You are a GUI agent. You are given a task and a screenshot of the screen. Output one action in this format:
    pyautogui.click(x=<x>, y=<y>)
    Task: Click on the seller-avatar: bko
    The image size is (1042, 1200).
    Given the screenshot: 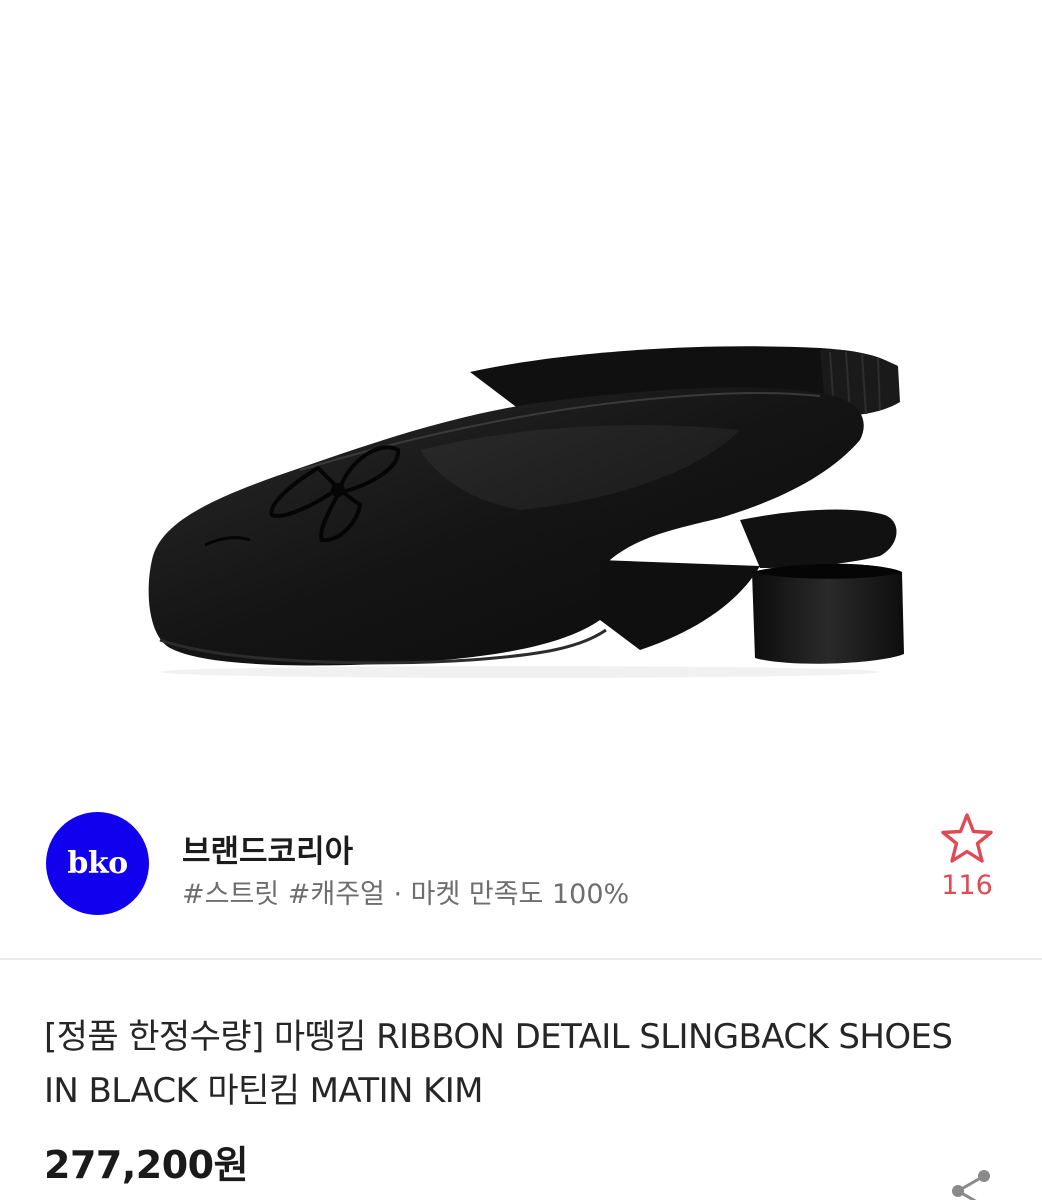 What is the action you would take?
    pyautogui.click(x=97, y=863)
    